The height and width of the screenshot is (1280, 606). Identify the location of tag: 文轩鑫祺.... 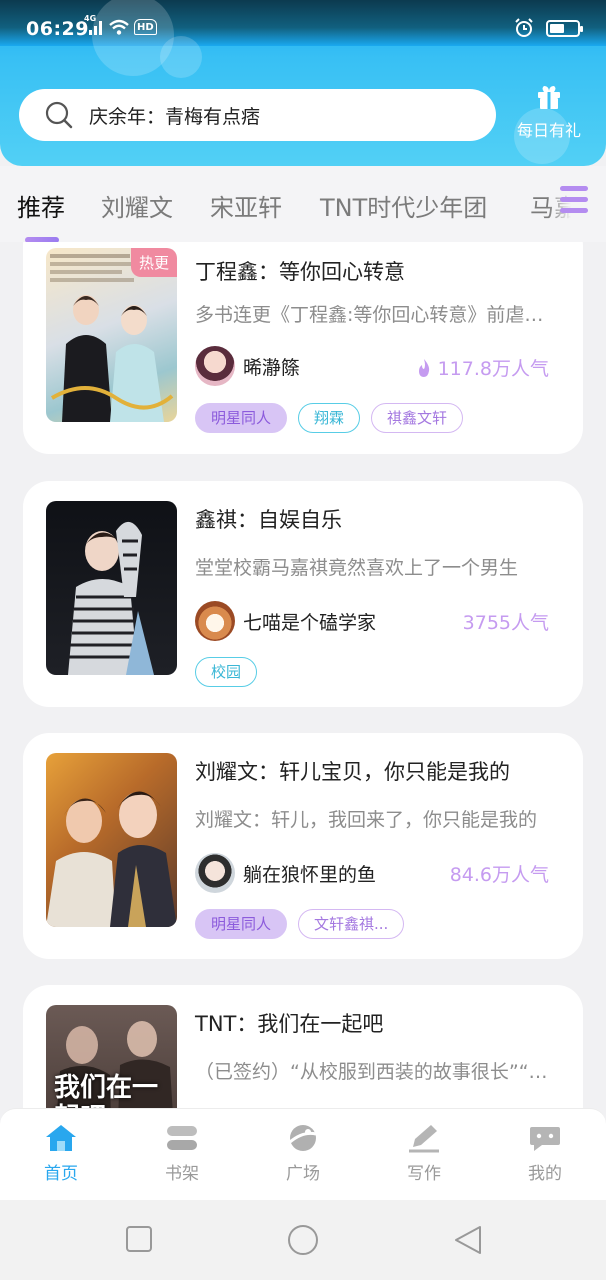
(351, 924).